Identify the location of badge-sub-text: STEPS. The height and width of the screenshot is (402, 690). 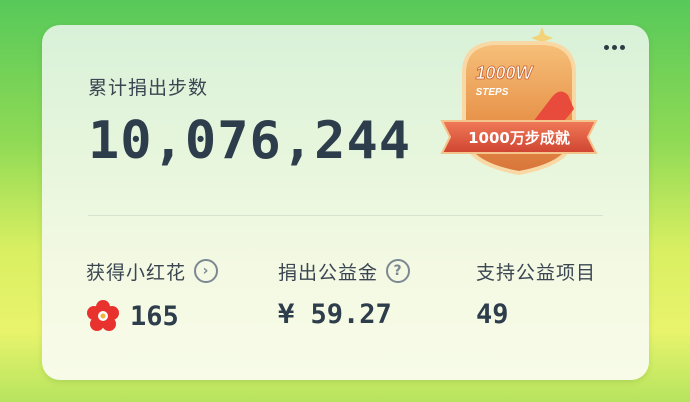
(492, 92).